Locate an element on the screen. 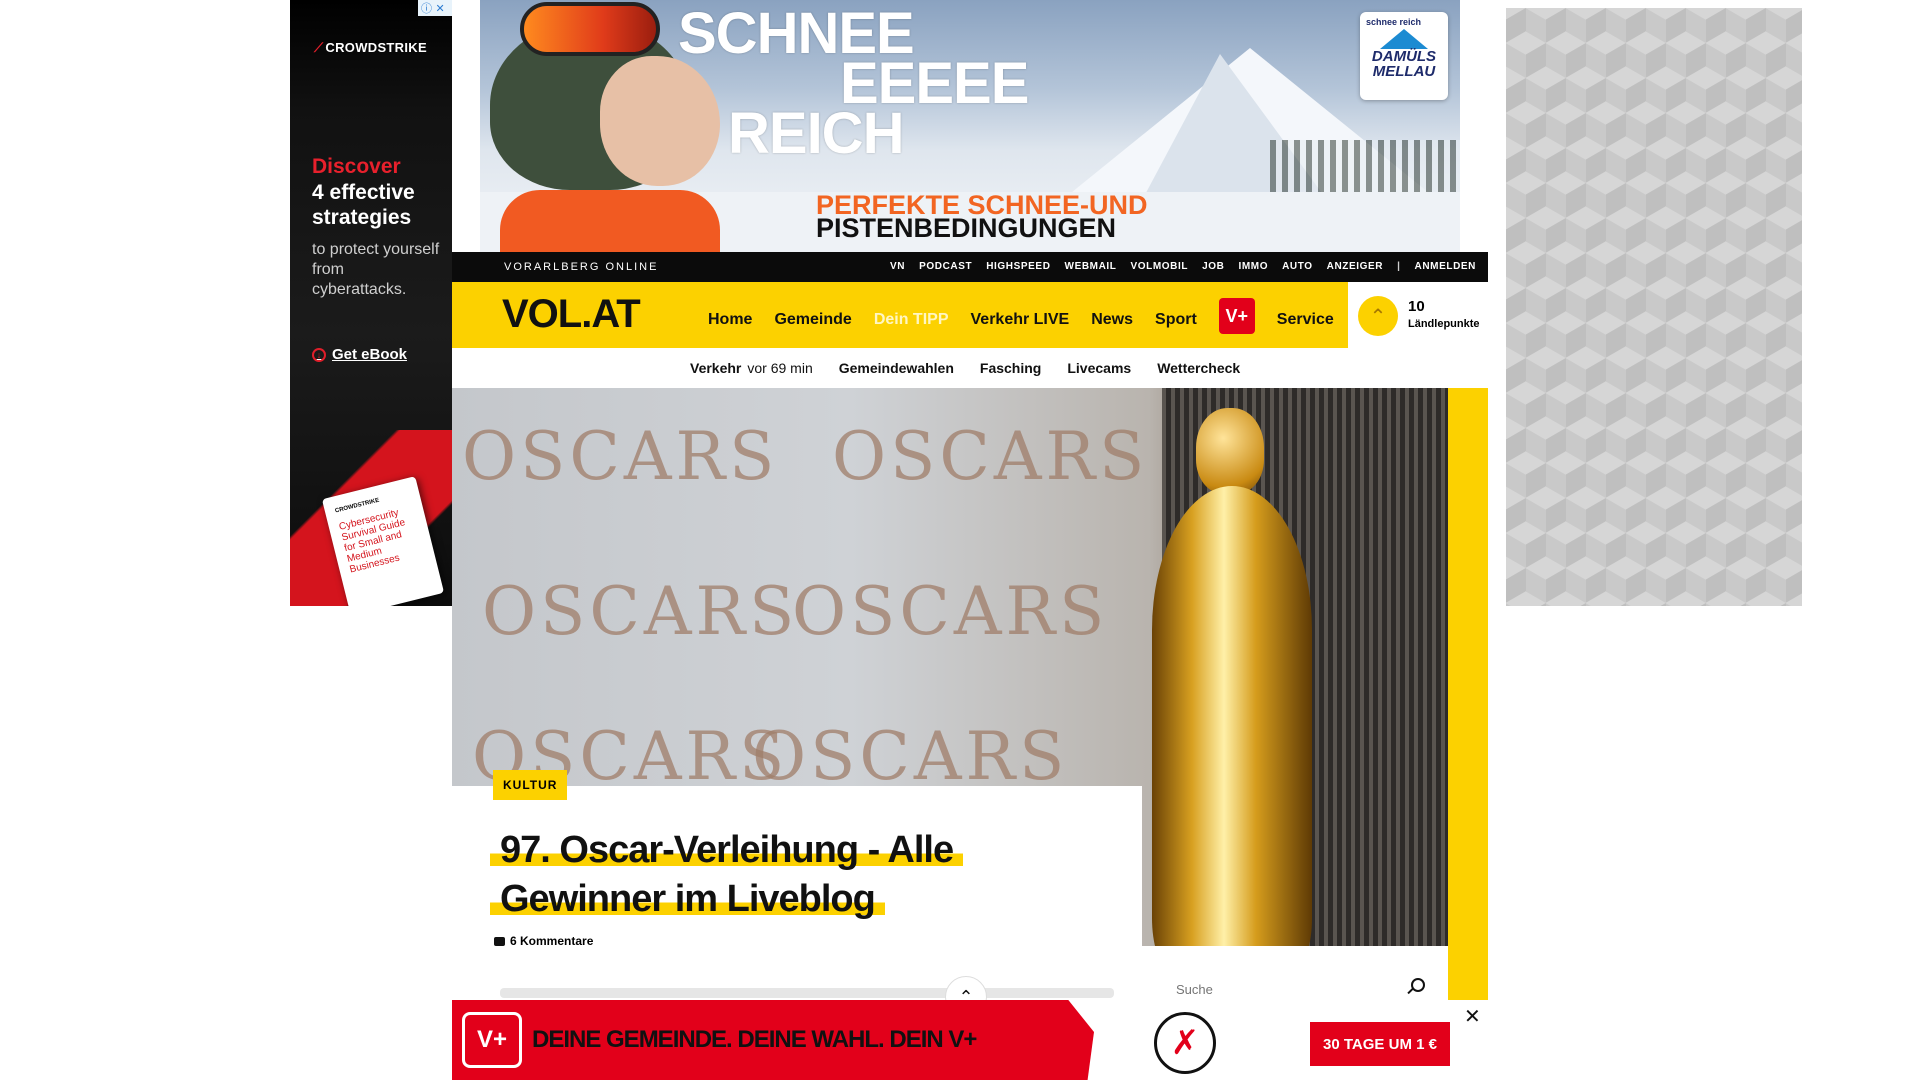 The image size is (1920, 1080). adchoices-badge: ⓘ ✕ is located at coordinates (435, 8).